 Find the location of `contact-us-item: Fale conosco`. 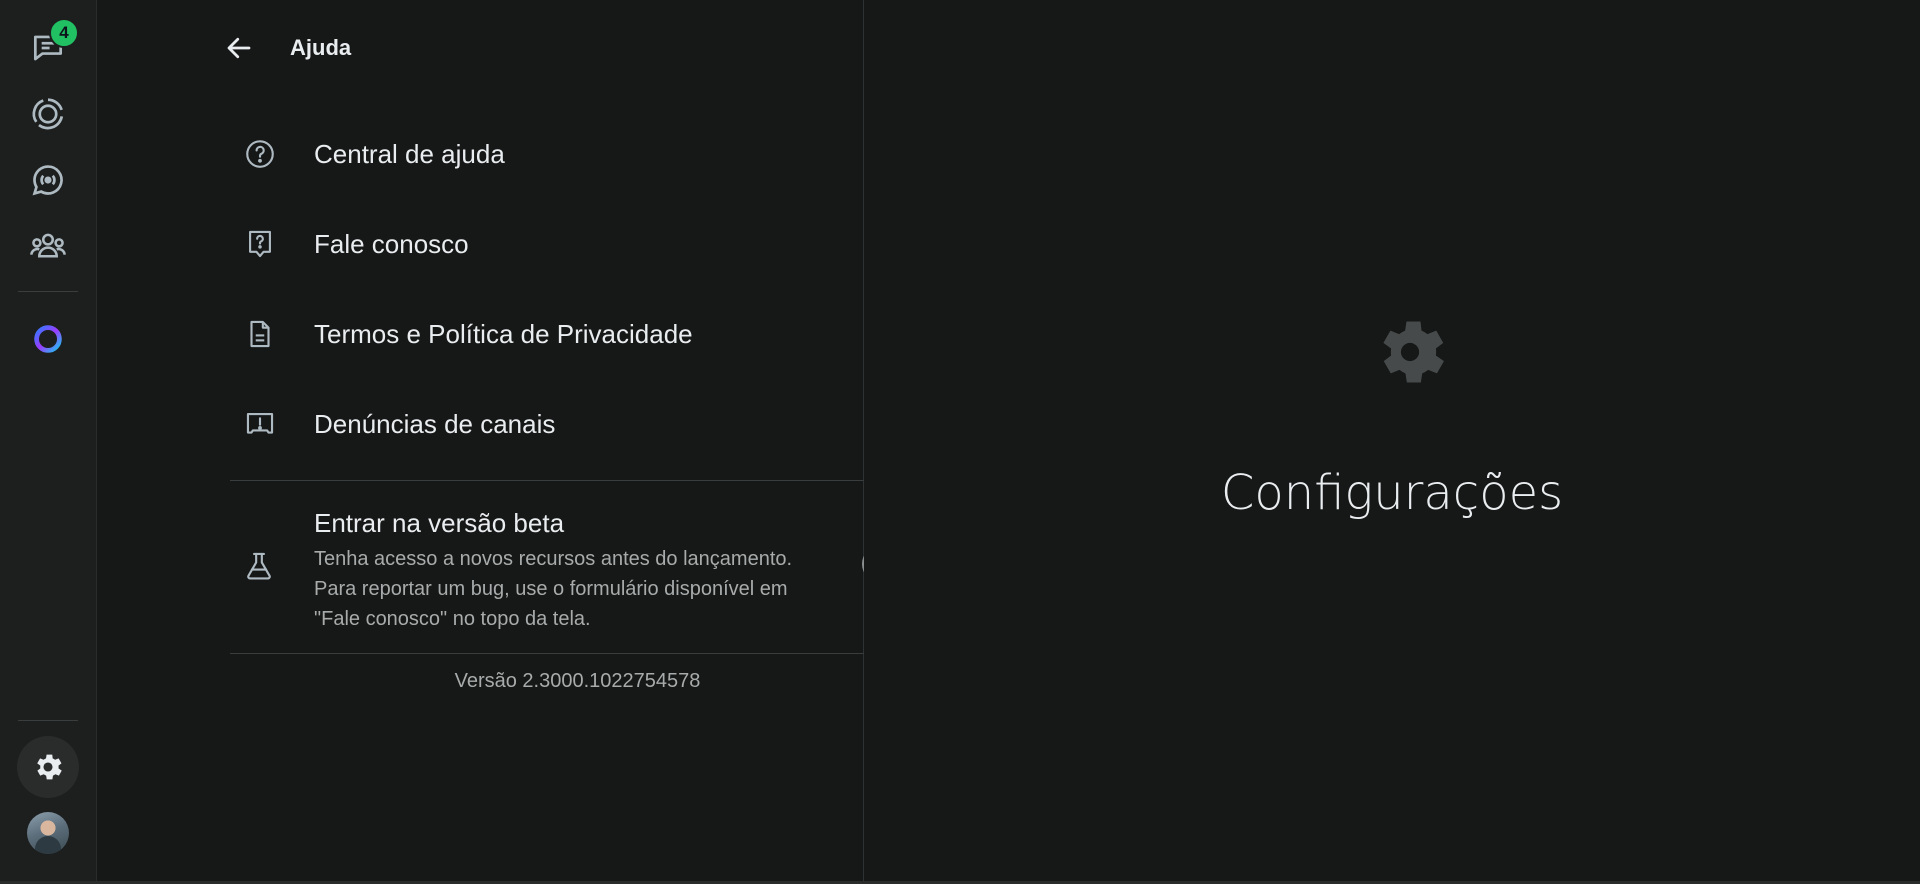

contact-us-item: Fale conosco is located at coordinates (577, 244).